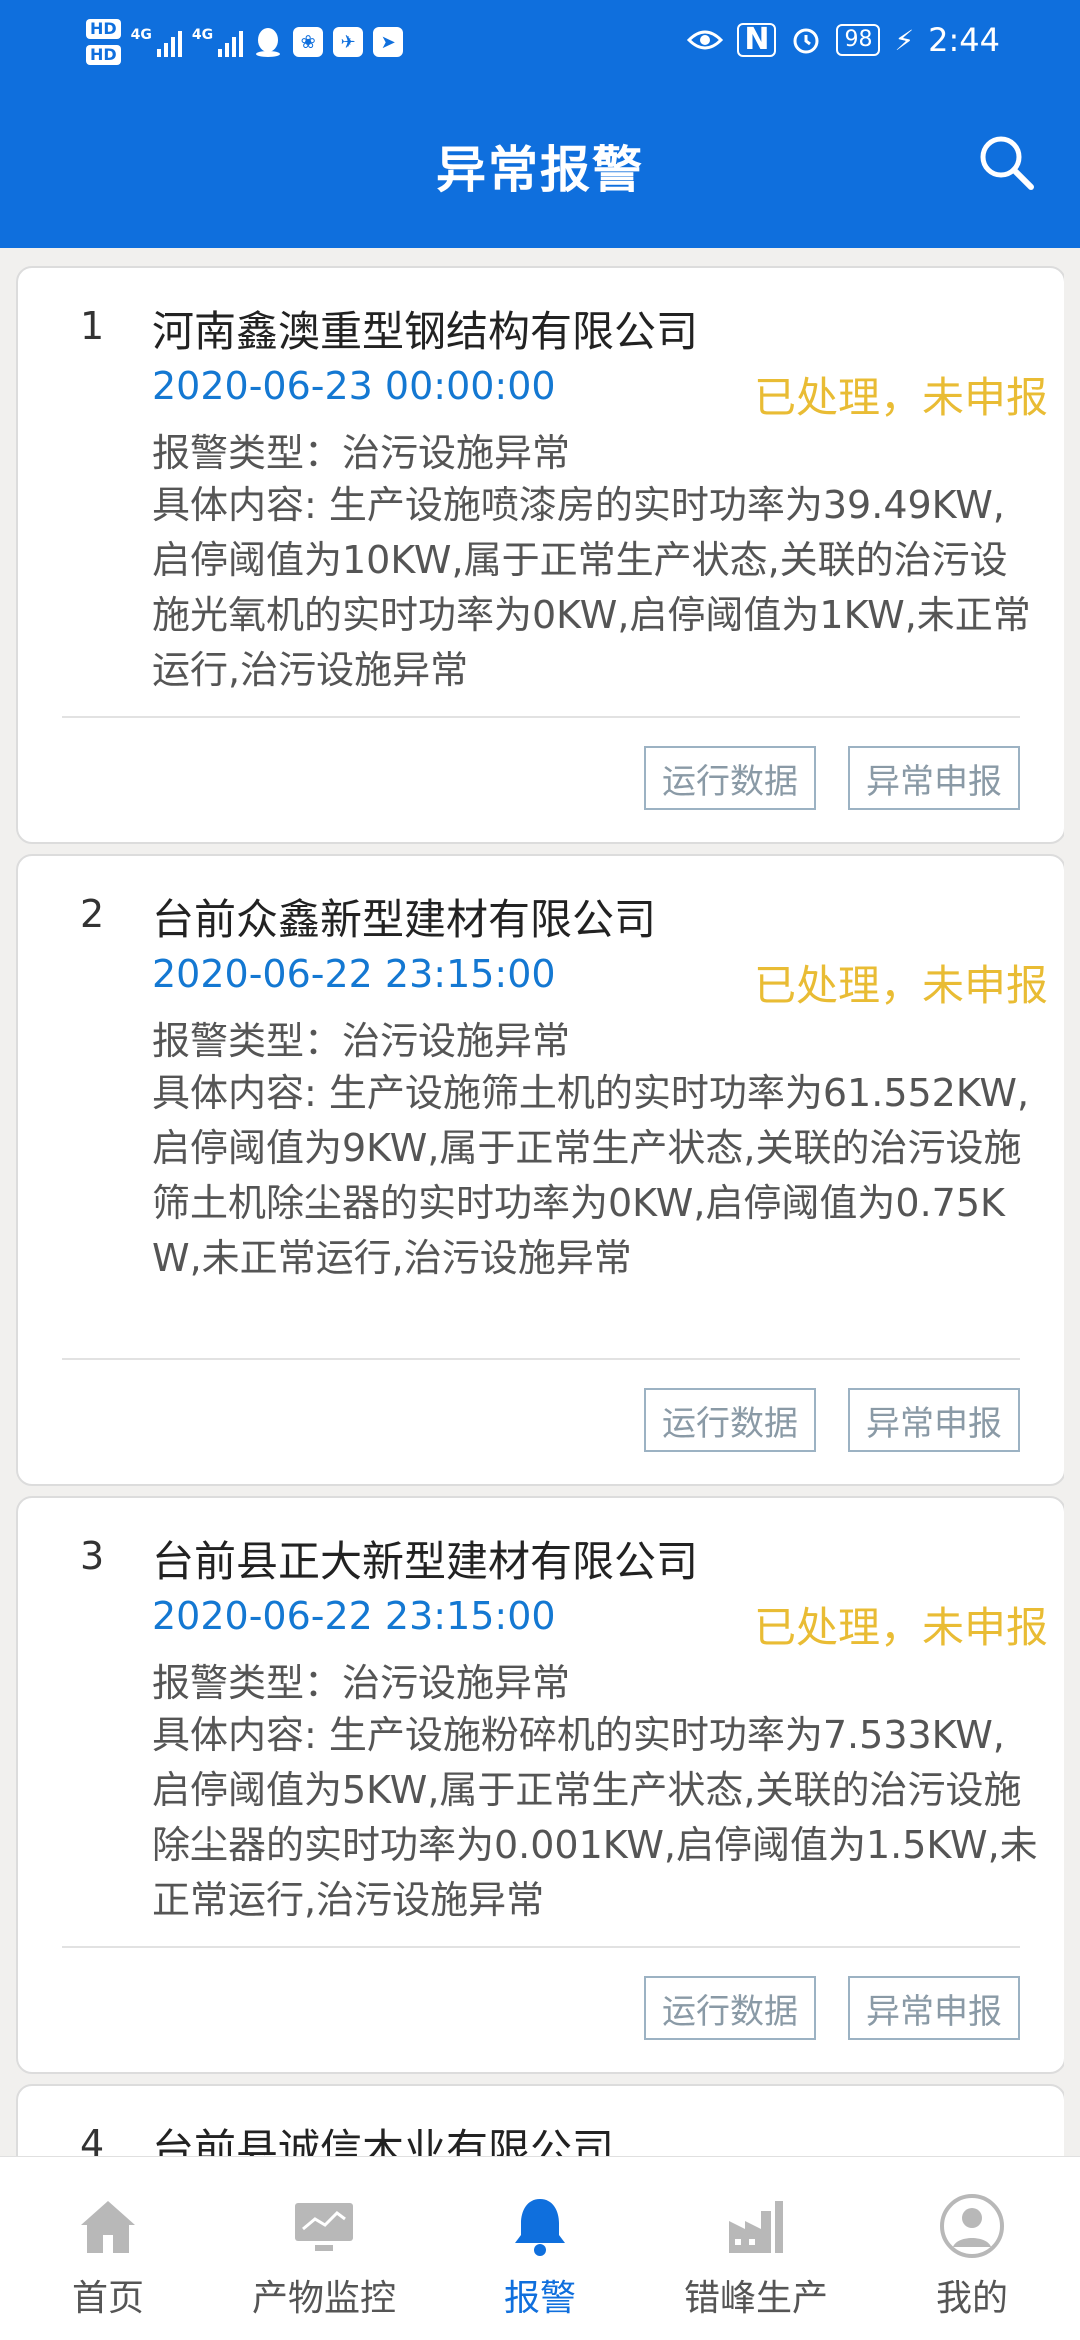 The height and width of the screenshot is (2340, 1080). I want to click on hd-label-1: HD, so click(103, 29).